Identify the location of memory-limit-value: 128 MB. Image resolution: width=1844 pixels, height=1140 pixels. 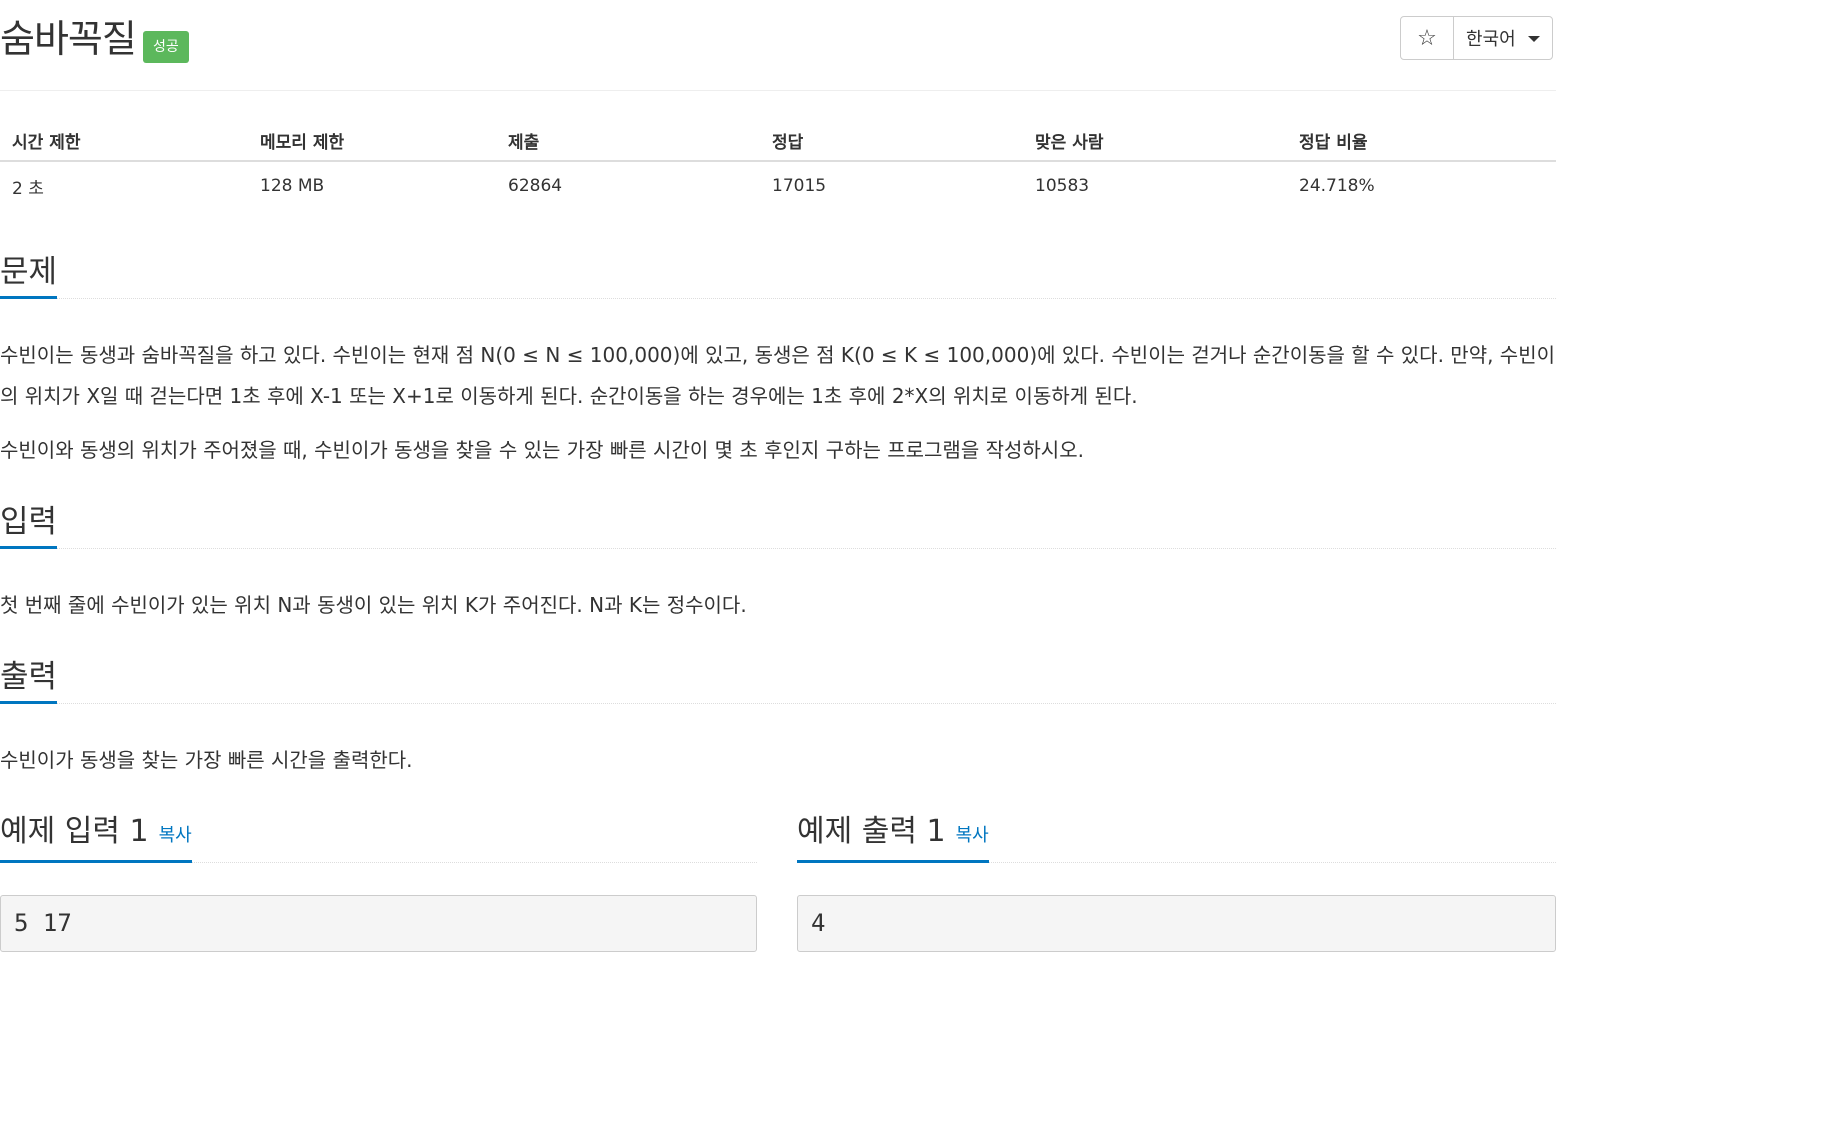
(292, 186).